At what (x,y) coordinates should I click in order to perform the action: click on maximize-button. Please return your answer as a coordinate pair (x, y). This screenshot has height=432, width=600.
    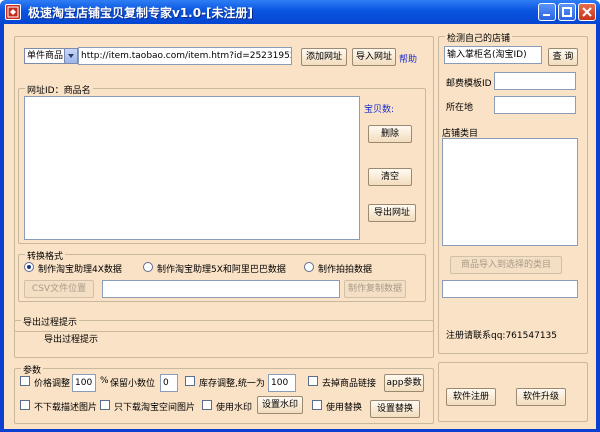
    Looking at the image, I should click on (567, 12).